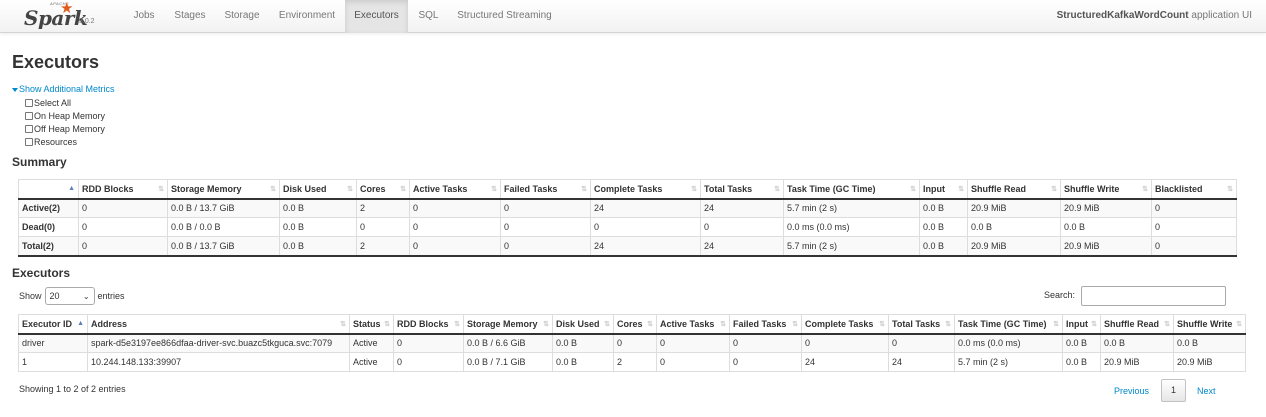  I want to click on logo-spark-text: Spark, so click(56, 18).